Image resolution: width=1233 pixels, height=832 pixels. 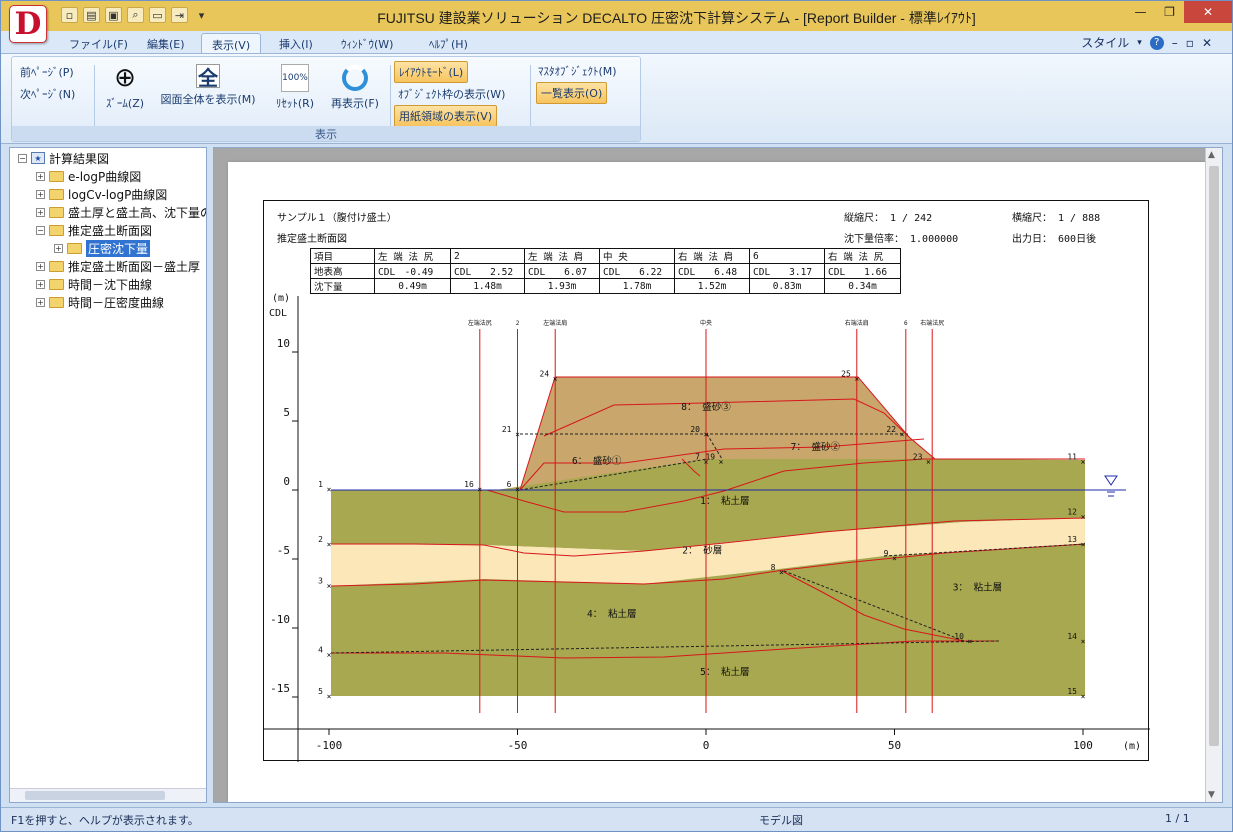 I want to click on y-tick-label: 0, so click(x=286, y=481).